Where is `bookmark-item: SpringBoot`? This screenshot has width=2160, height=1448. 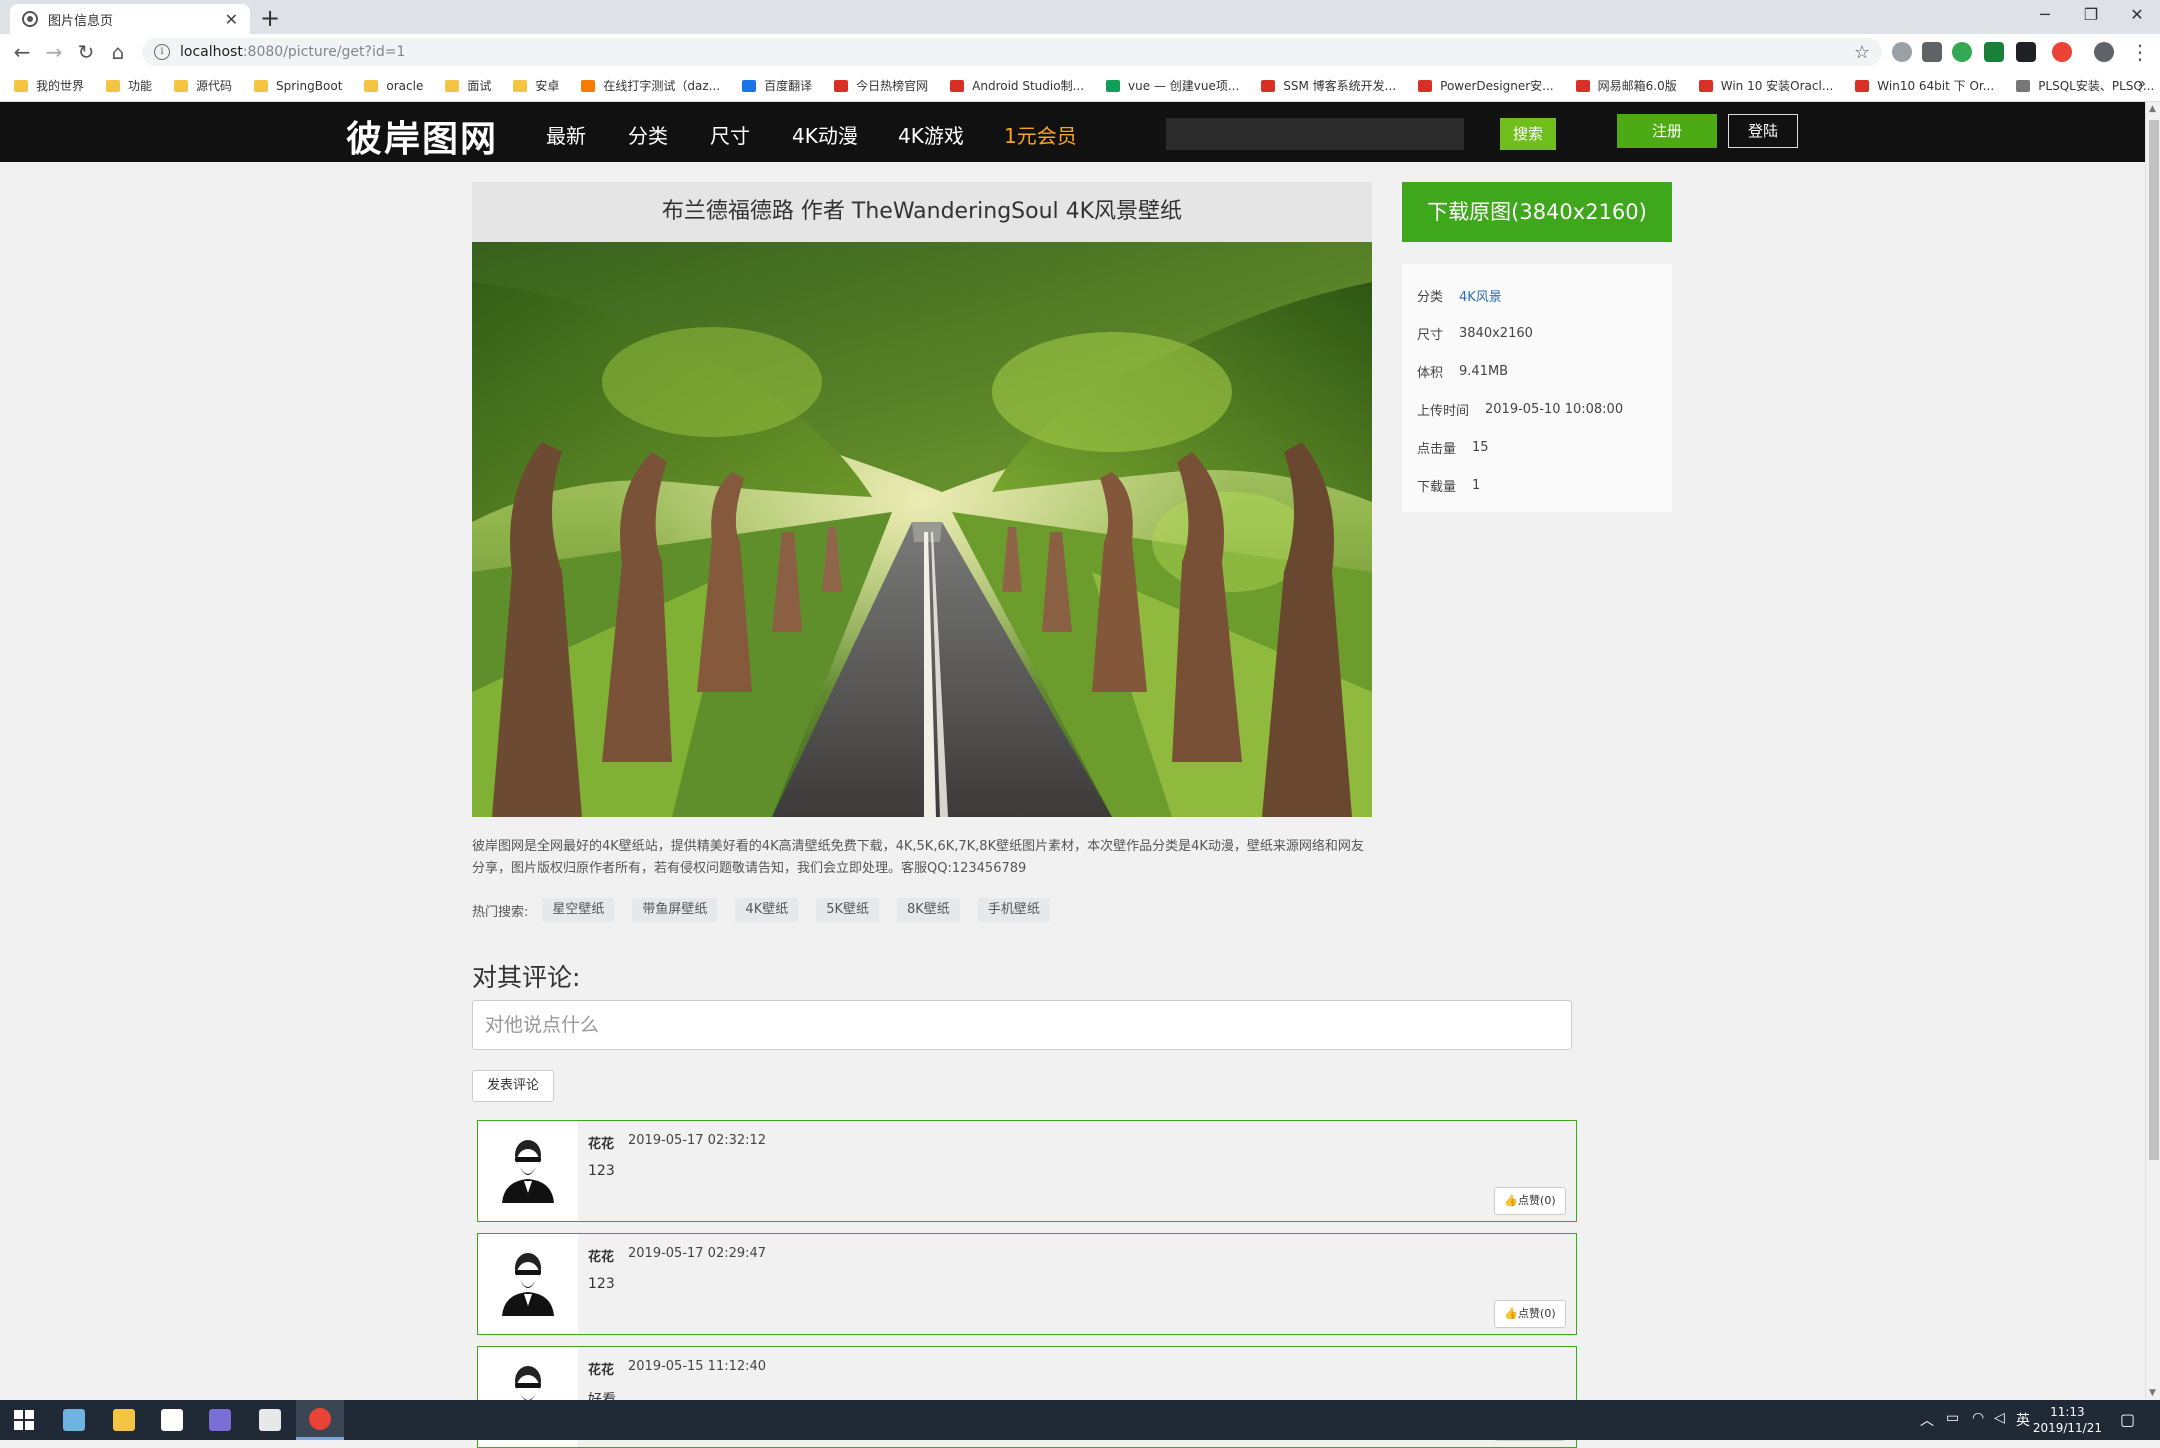
bookmark-item: SpringBoot is located at coordinates (298, 86).